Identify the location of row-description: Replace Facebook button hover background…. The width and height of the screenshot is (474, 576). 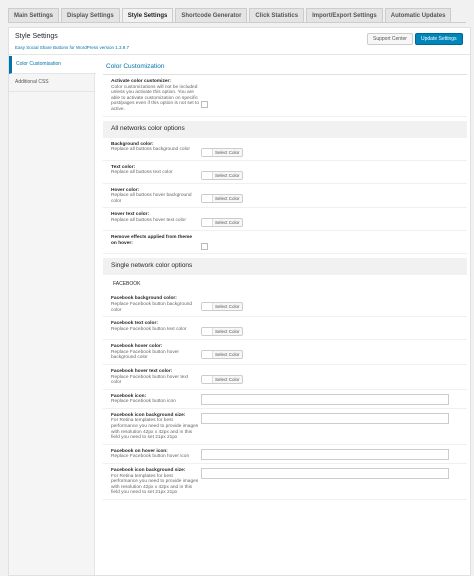
(145, 355).